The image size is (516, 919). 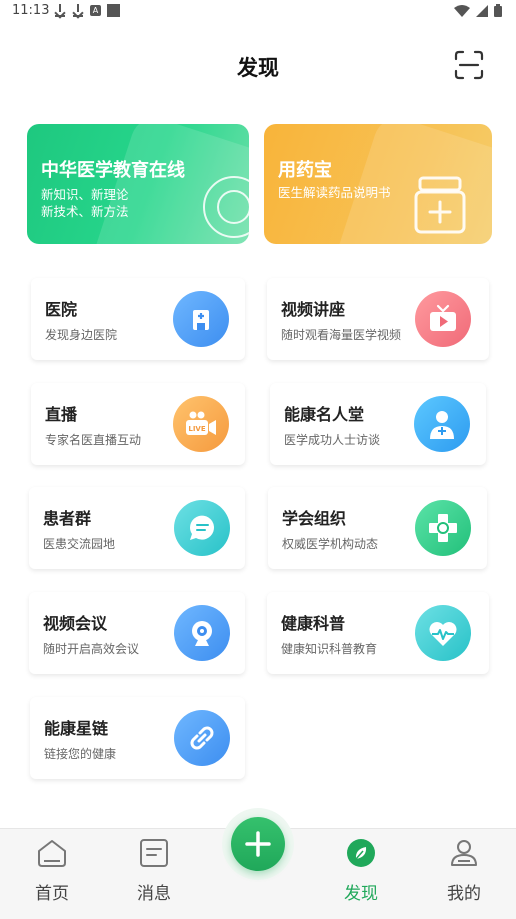 I want to click on card-title: 视频讲座, so click(x=313, y=309).